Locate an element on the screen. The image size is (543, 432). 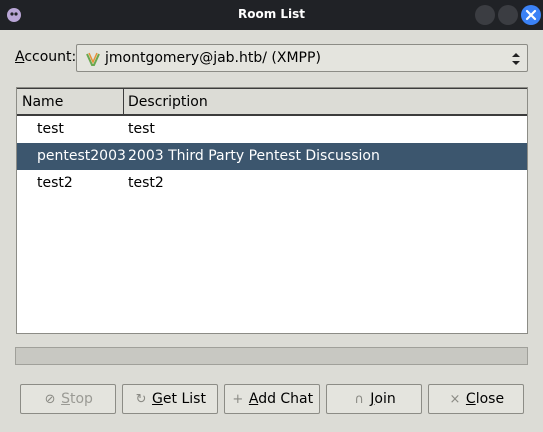
table-header: Name Description is located at coordinates (272, 102).